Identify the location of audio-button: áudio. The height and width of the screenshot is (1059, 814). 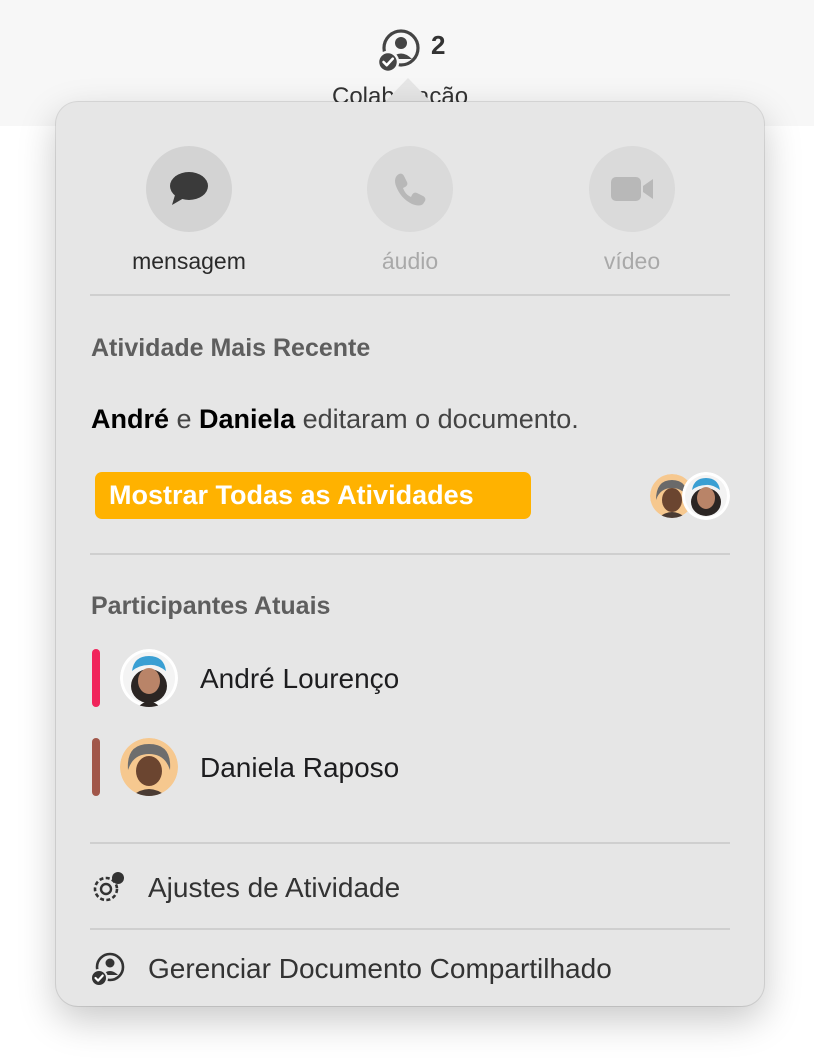
(410, 211).